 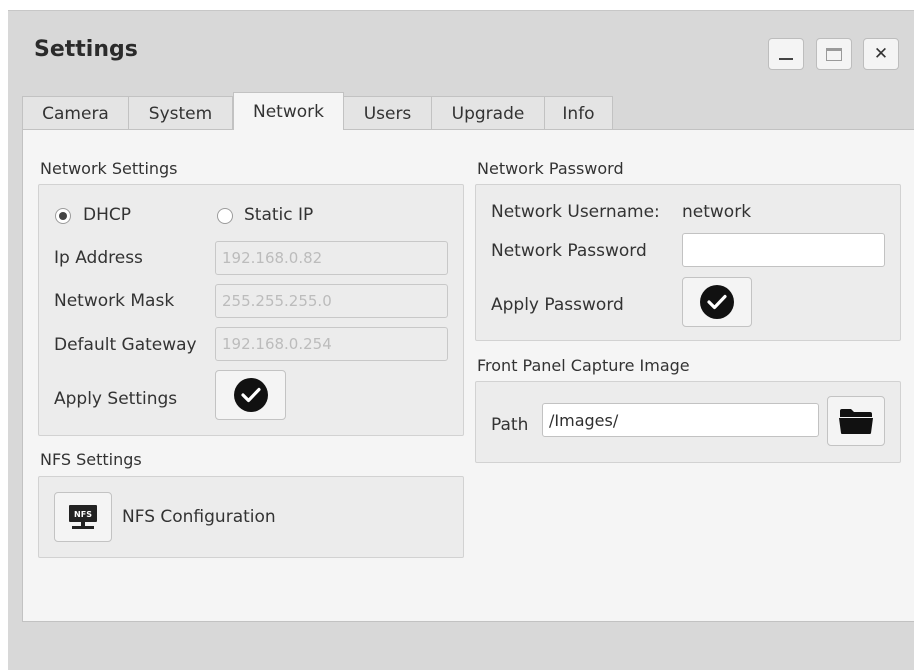 I want to click on tab-users: Users, so click(x=388, y=113).